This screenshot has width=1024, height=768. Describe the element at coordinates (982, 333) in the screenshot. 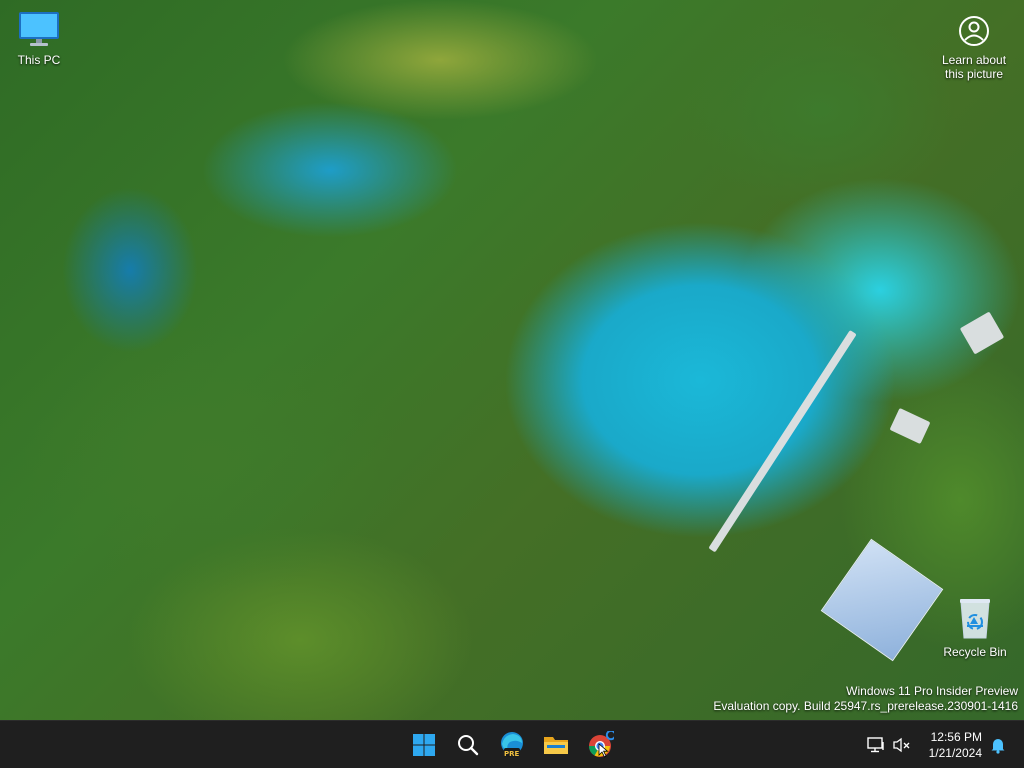

I see `wallpaper-deck` at that location.